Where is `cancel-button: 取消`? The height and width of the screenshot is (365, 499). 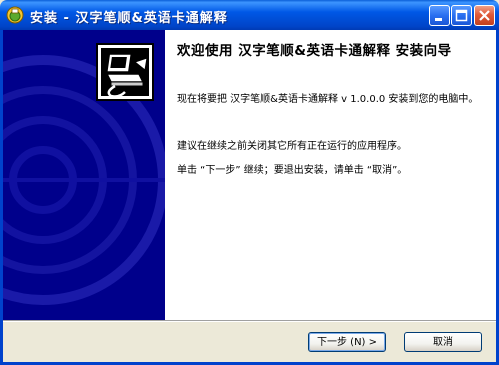 cancel-button: 取消 is located at coordinates (443, 342).